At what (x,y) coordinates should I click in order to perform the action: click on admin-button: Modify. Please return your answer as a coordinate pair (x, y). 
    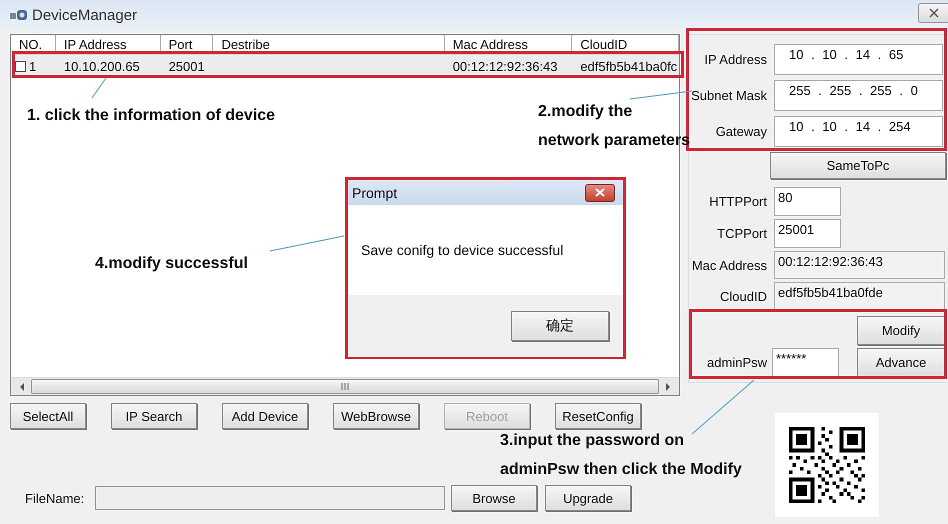
    Looking at the image, I should click on (901, 330).